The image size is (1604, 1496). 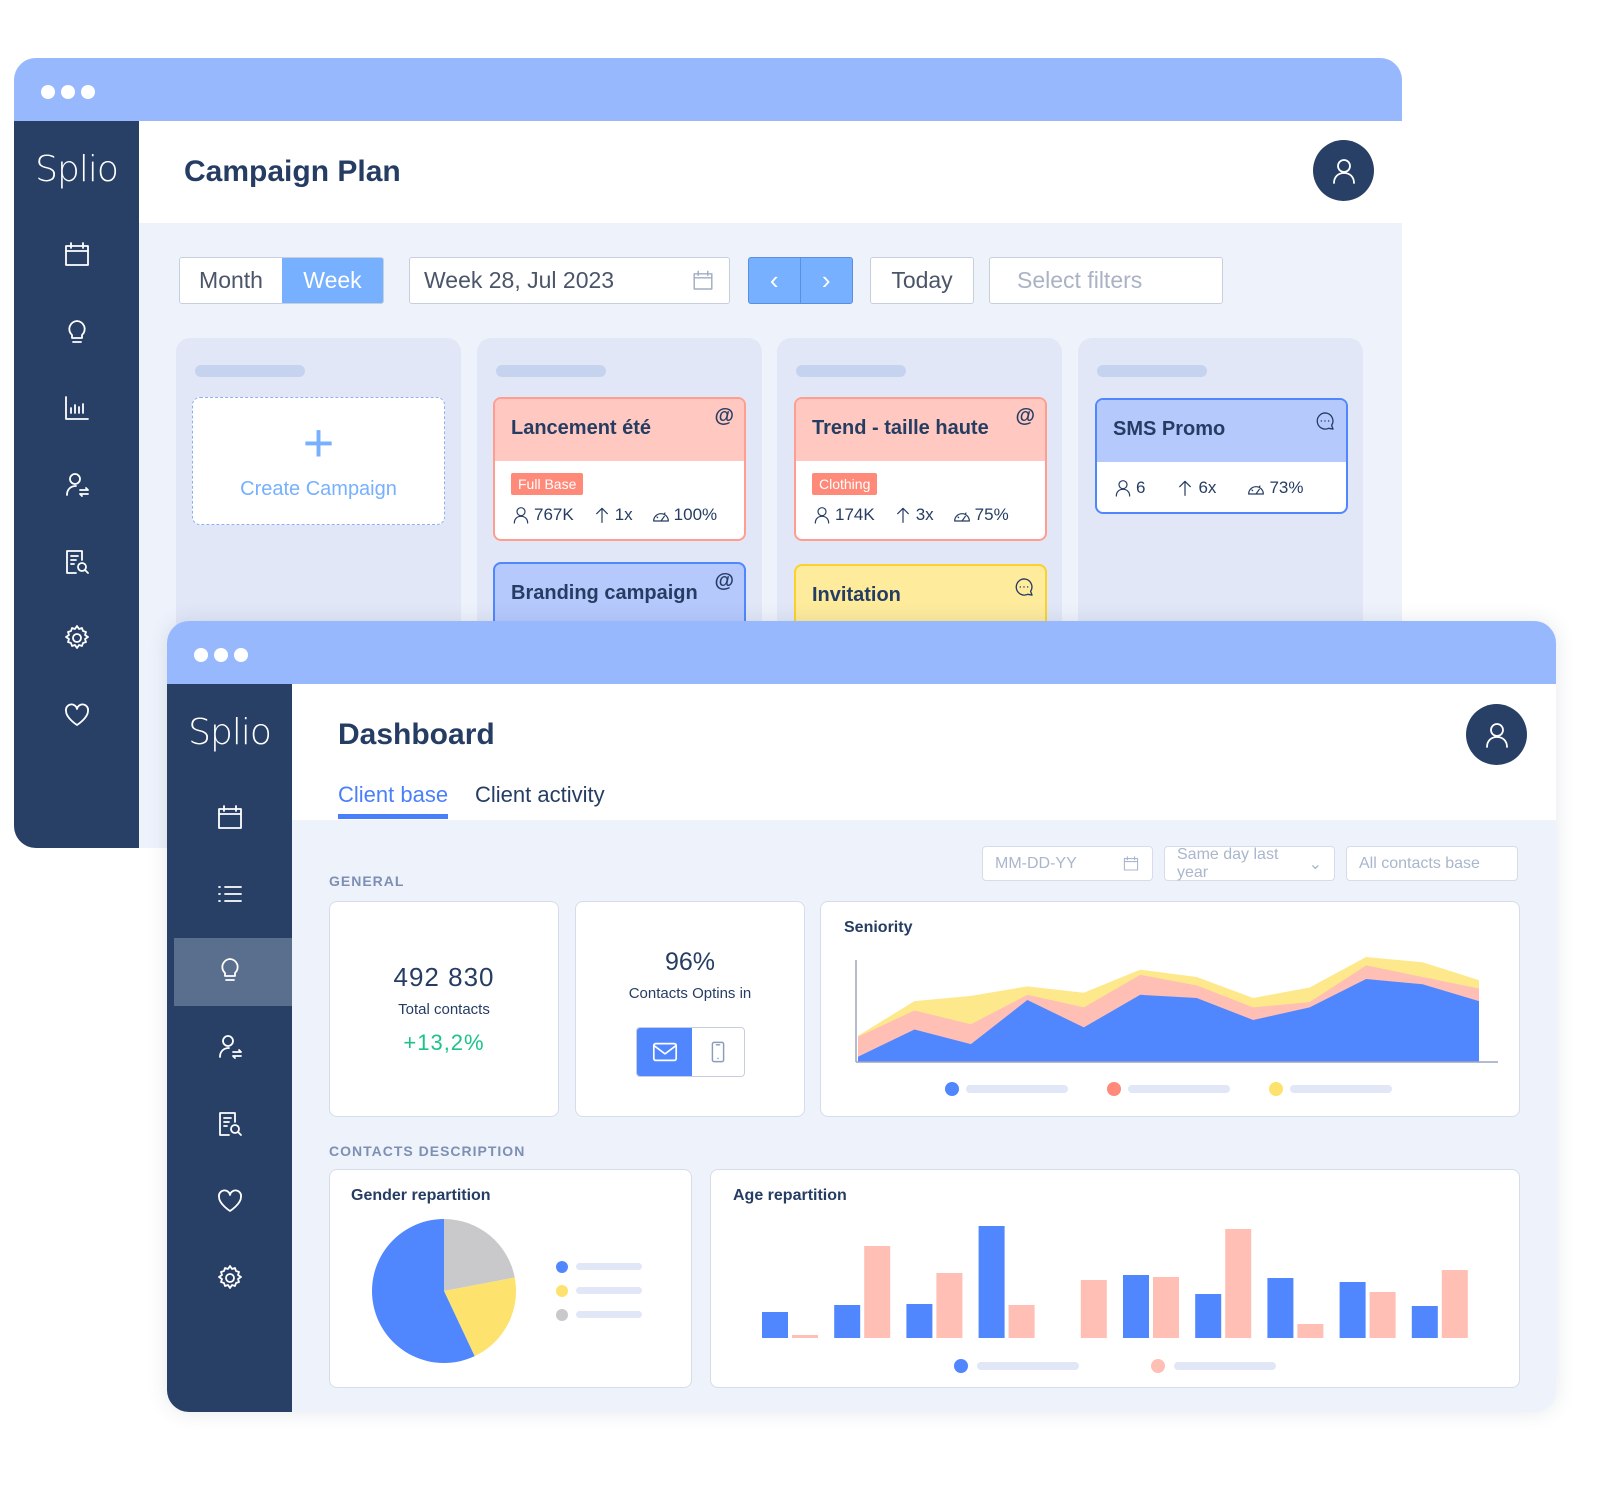 I want to click on tab-client-activity: Client activity, so click(x=540, y=795).